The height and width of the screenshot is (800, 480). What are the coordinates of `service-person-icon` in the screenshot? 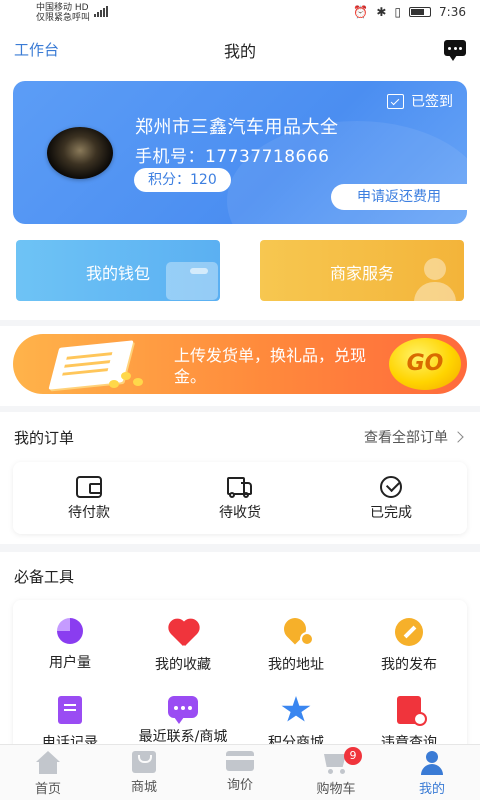 It's located at (435, 277).